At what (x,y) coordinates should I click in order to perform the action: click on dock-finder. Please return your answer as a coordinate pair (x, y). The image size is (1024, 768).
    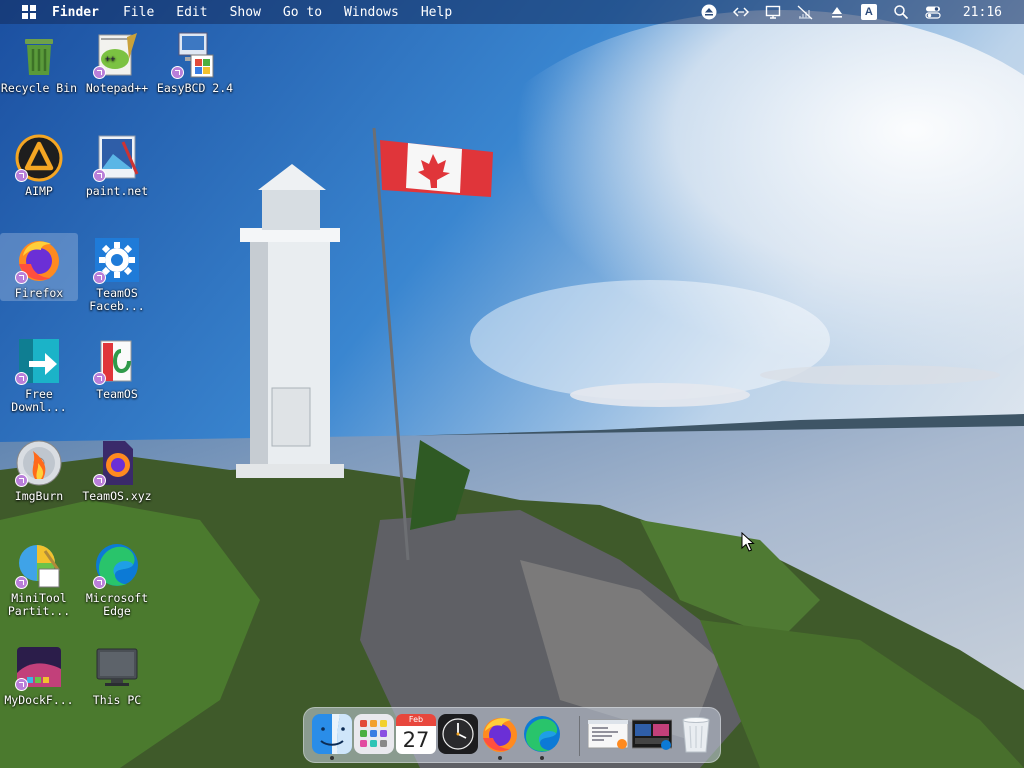
    Looking at the image, I should click on (332, 737).